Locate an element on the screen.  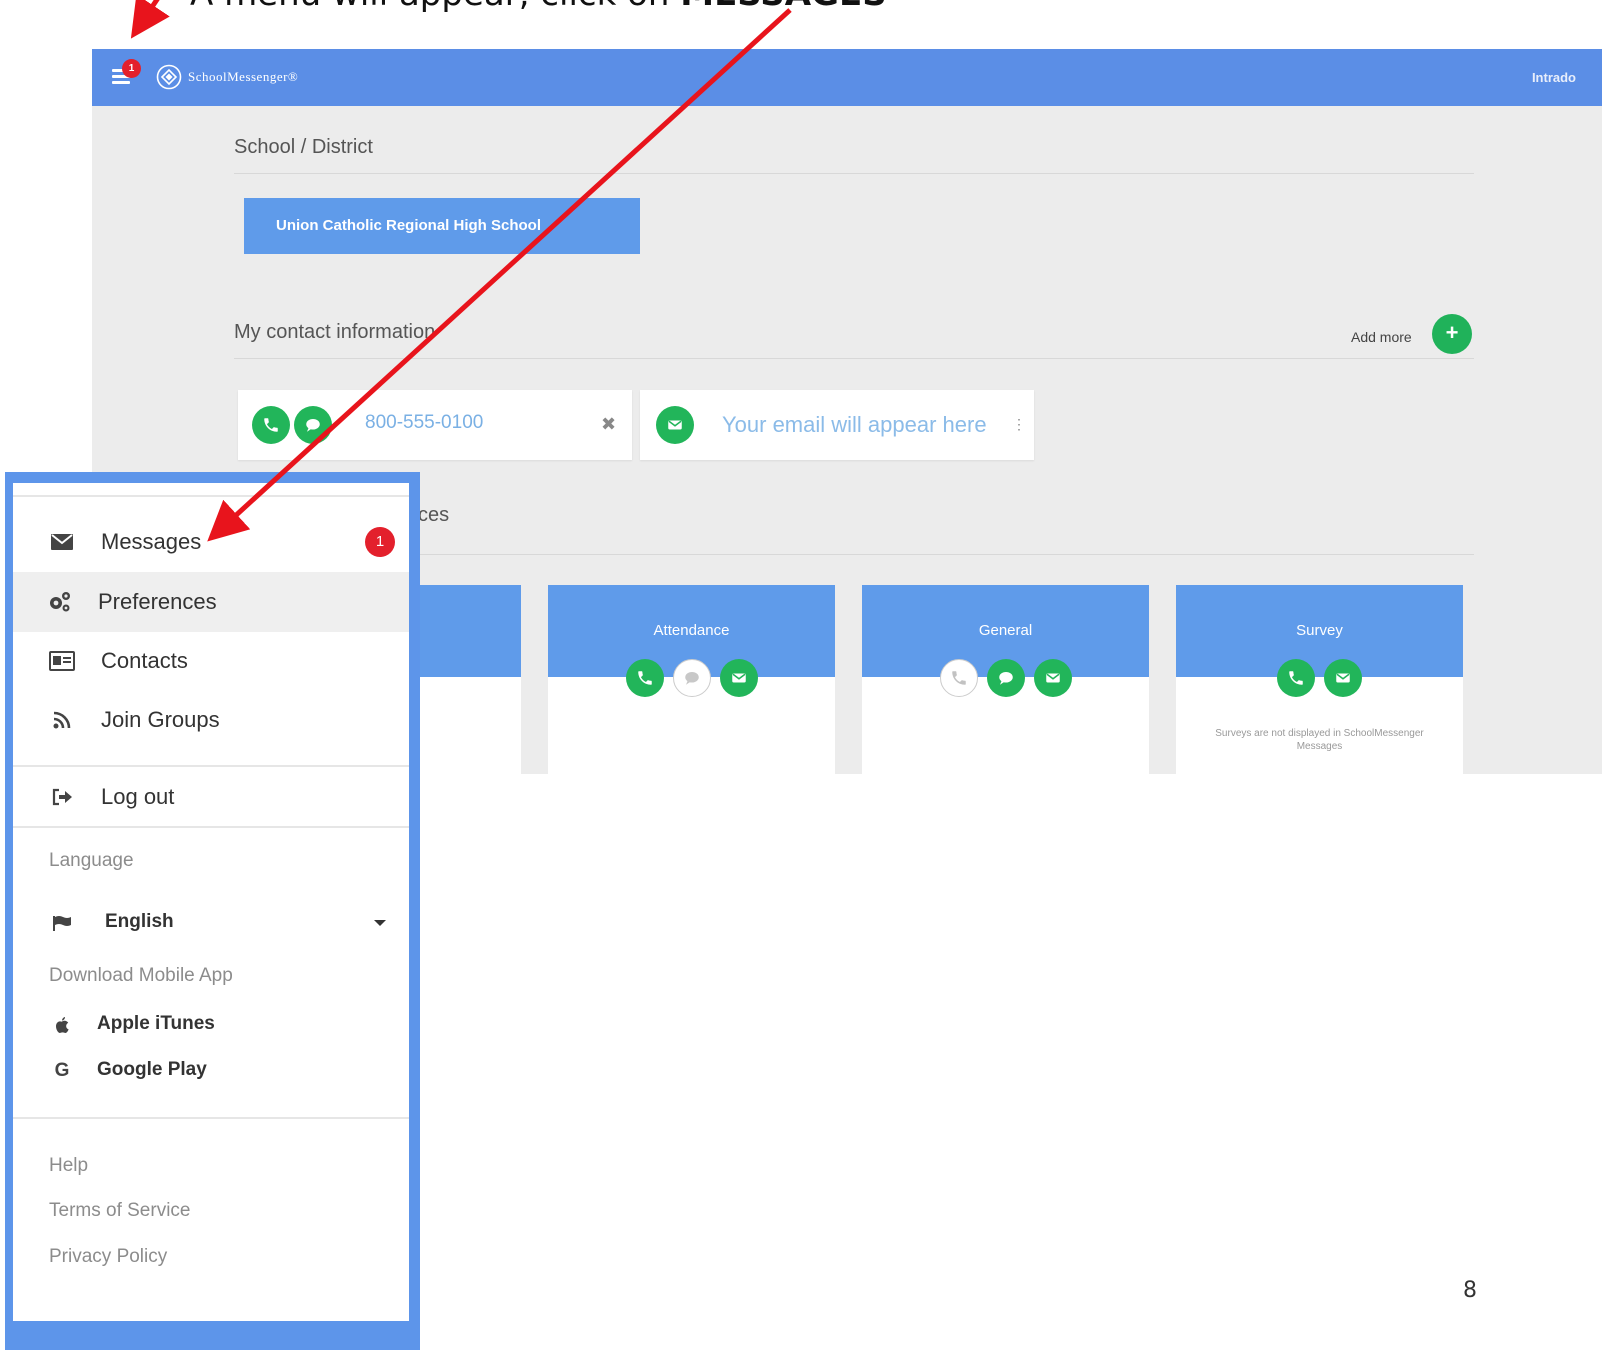
language-select: English is located at coordinates (211, 923).